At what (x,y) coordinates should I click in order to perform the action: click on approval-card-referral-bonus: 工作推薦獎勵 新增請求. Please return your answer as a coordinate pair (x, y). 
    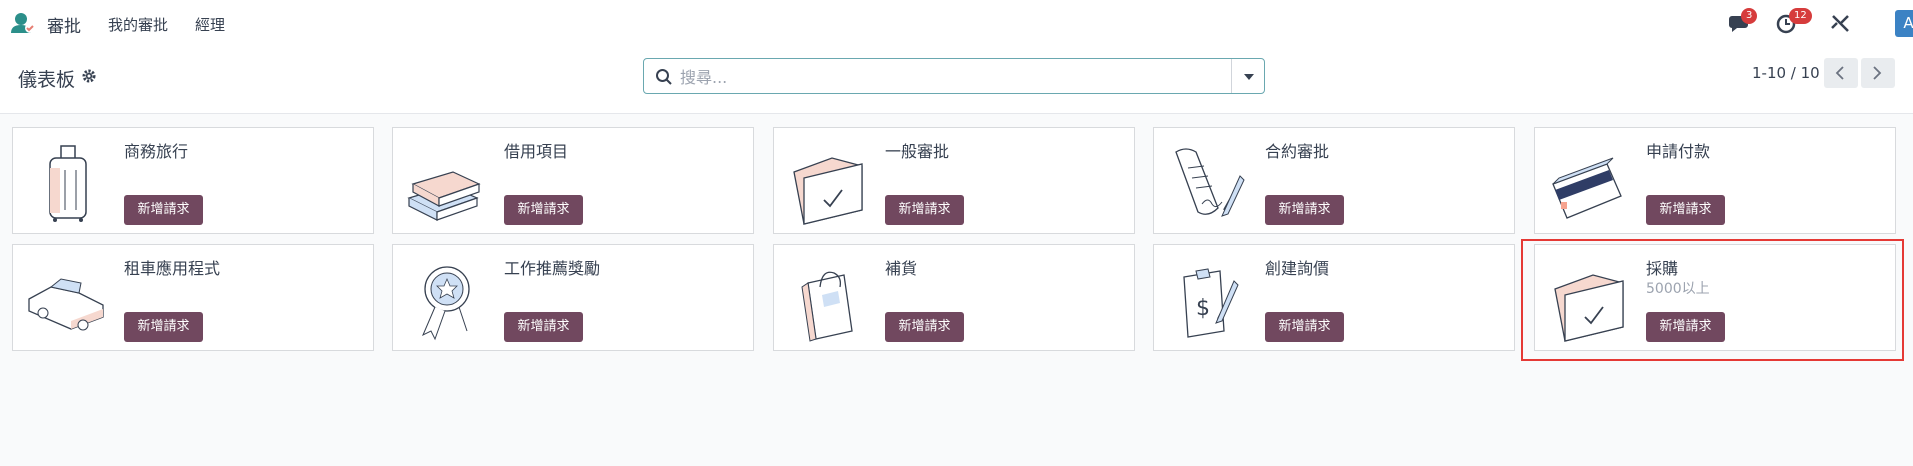
    Looking at the image, I should click on (573, 297).